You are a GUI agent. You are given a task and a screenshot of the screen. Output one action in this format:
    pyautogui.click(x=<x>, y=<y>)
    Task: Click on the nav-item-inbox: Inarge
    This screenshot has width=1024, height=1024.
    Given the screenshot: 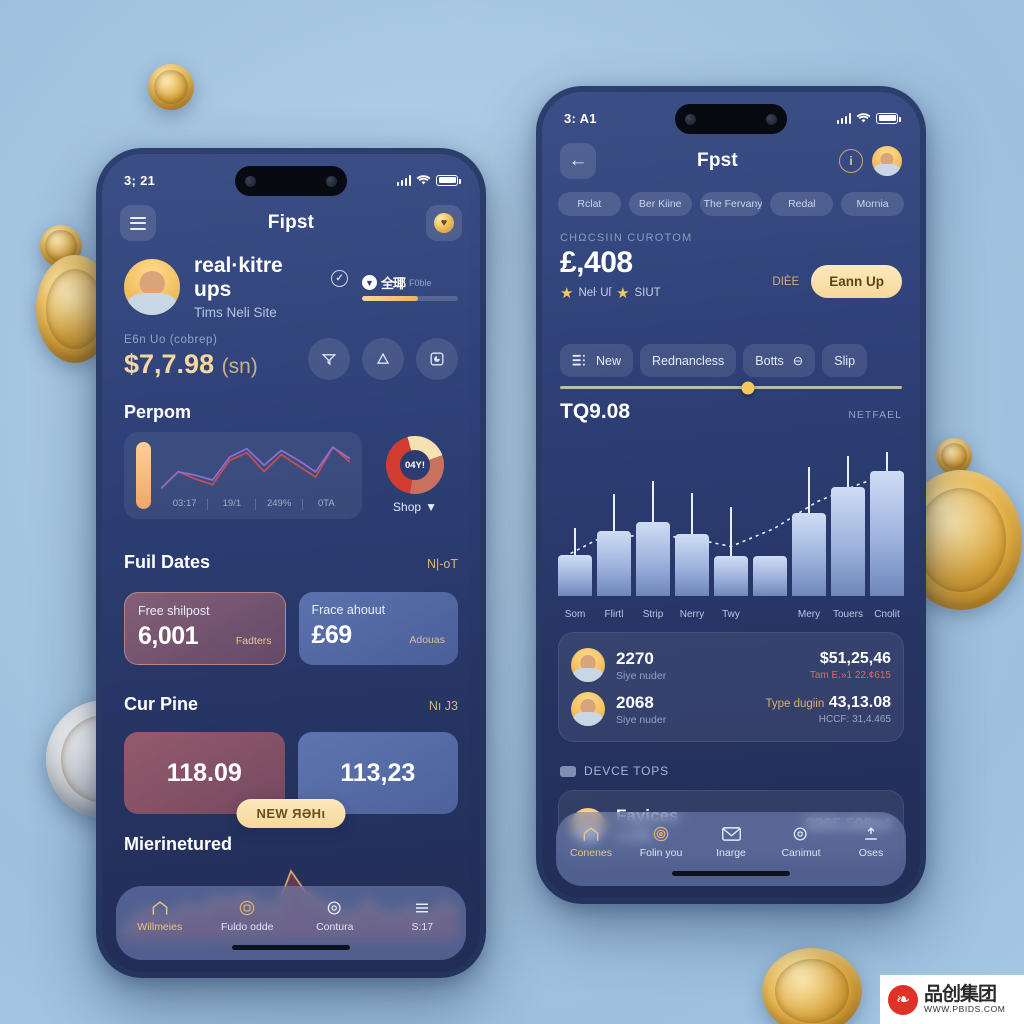 What is the action you would take?
    pyautogui.click(x=731, y=841)
    